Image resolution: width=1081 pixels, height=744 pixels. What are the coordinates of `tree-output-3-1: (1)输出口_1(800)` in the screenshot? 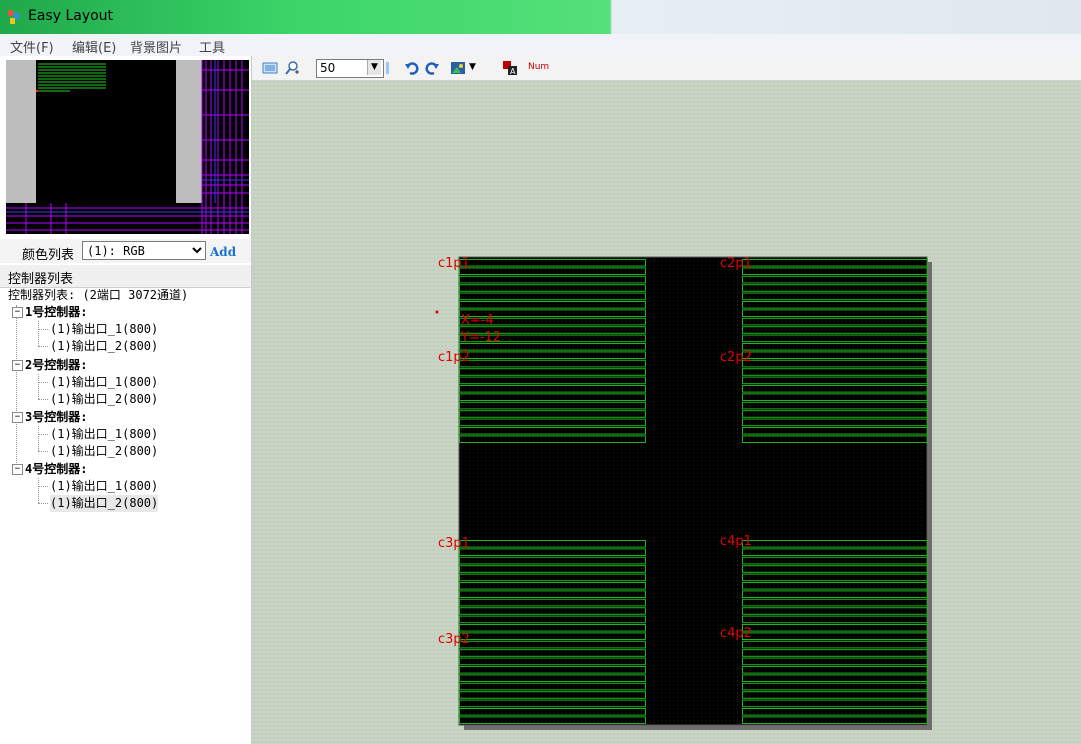 It's located at (104, 434).